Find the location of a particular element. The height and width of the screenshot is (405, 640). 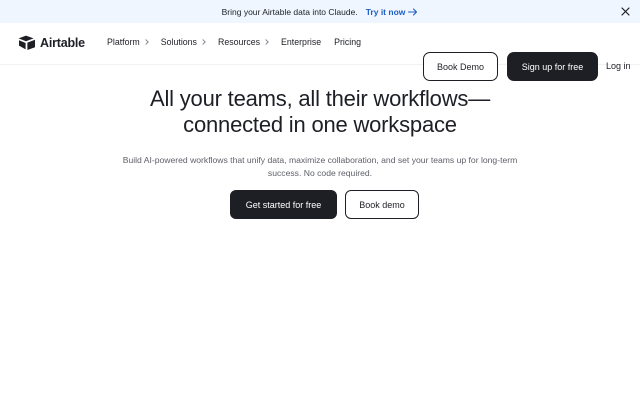

nav-item-label: Enterprise is located at coordinates (301, 42).